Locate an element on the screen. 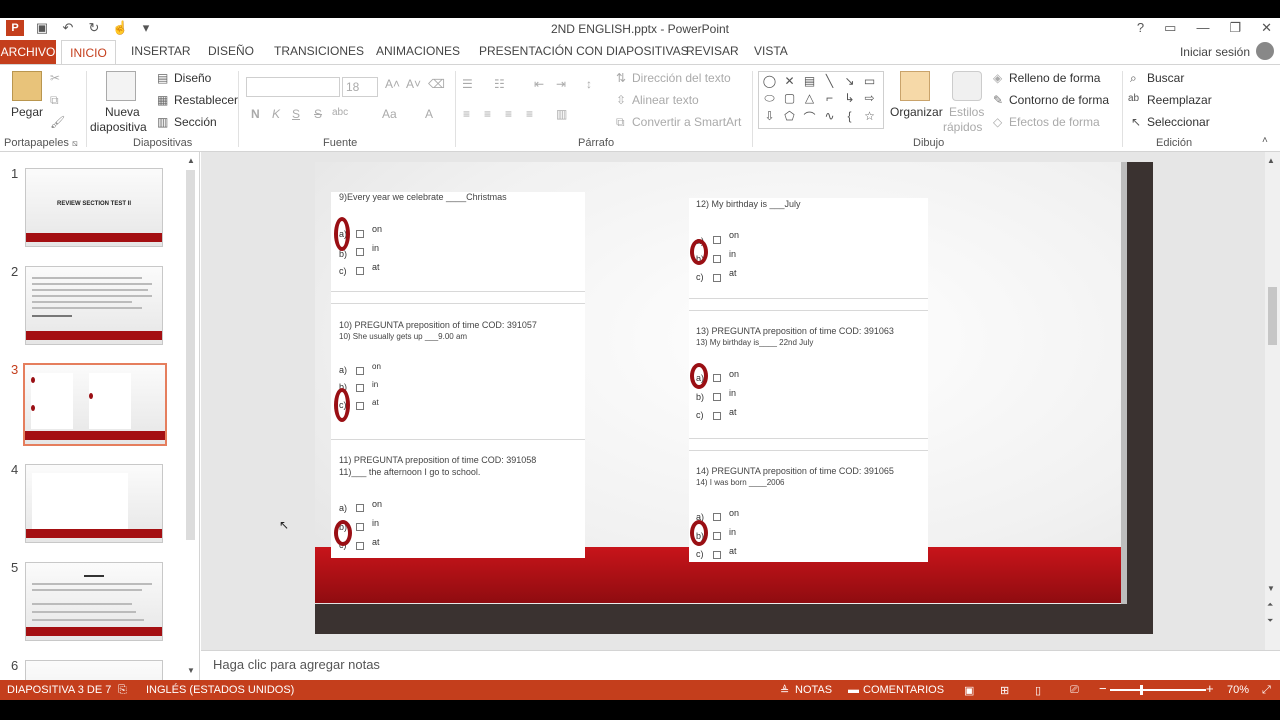 The image size is (1280, 720). quick-styles-icon is located at coordinates (967, 86).